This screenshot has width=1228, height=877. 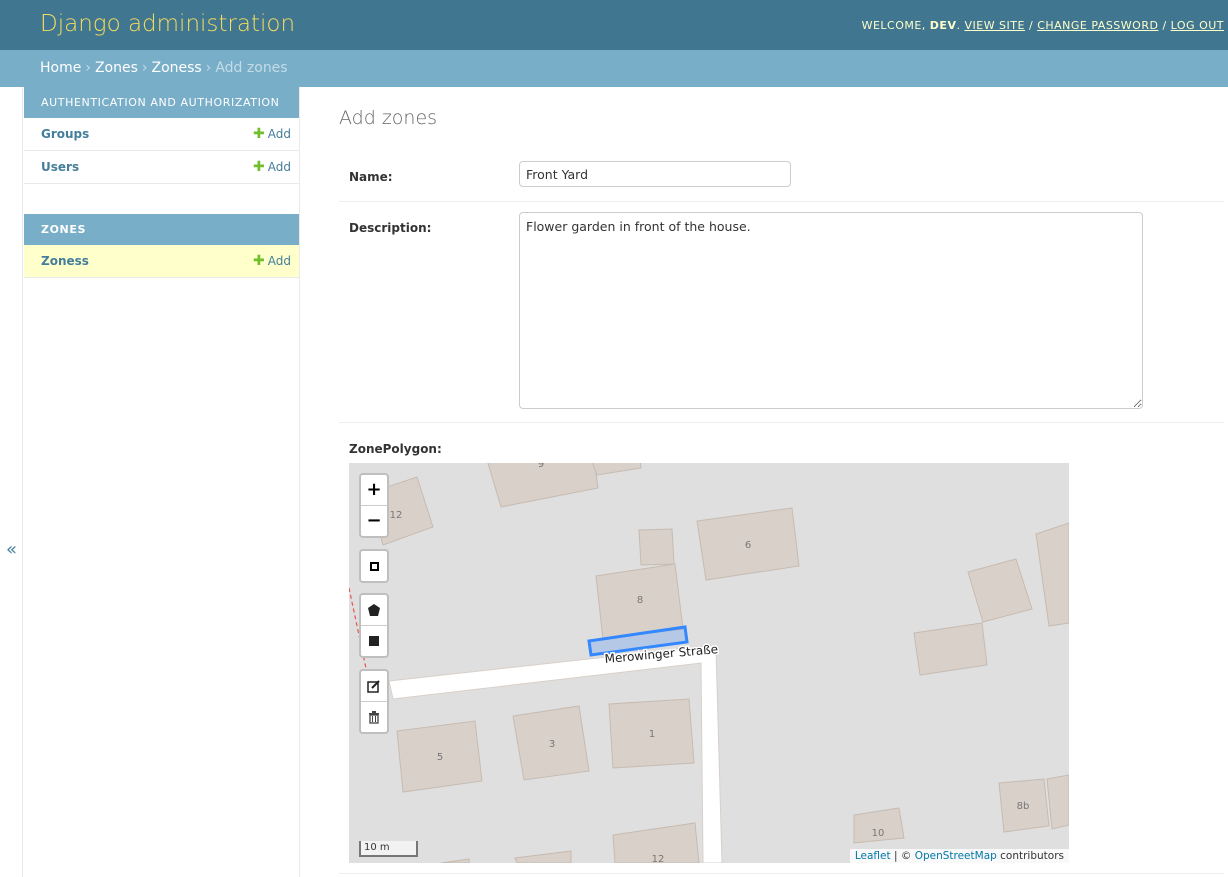 I want to click on name-label: Name:, so click(x=371, y=177).